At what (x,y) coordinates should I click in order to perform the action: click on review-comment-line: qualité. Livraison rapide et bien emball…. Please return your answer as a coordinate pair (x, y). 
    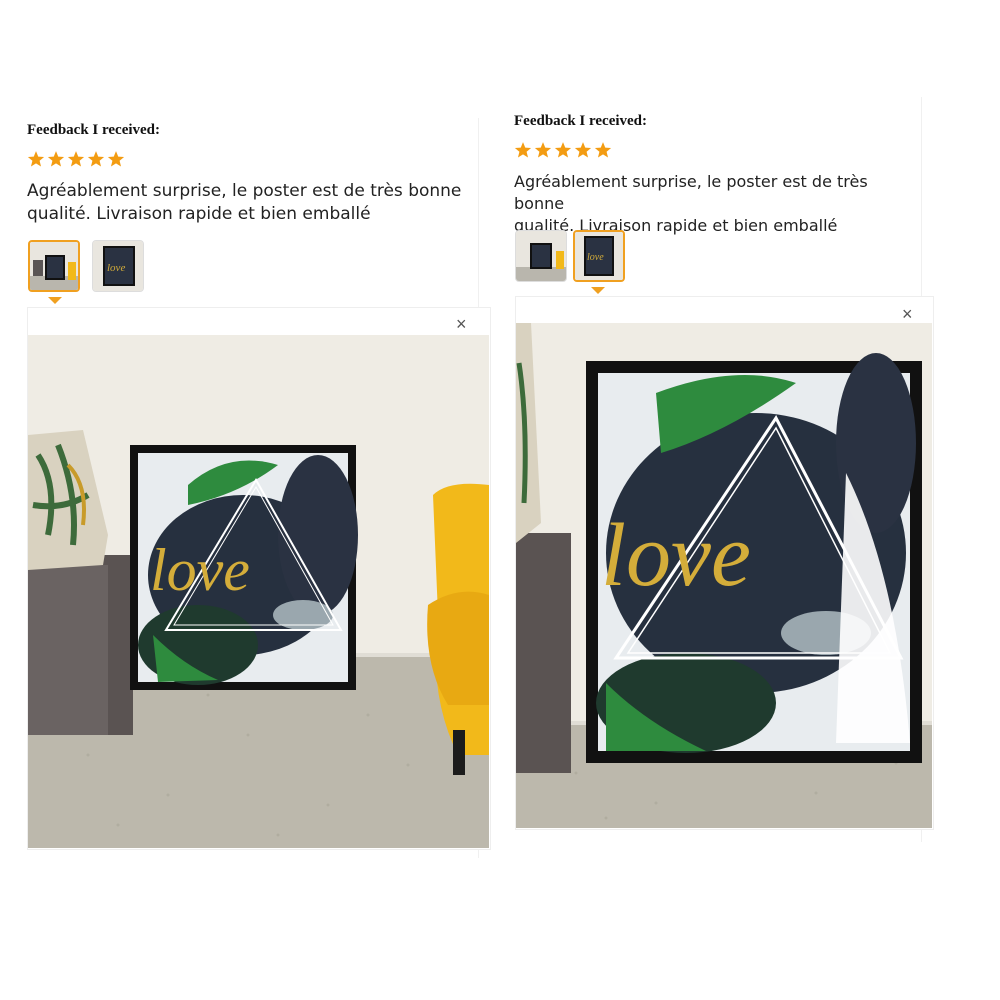
    Looking at the image, I should click on (199, 214).